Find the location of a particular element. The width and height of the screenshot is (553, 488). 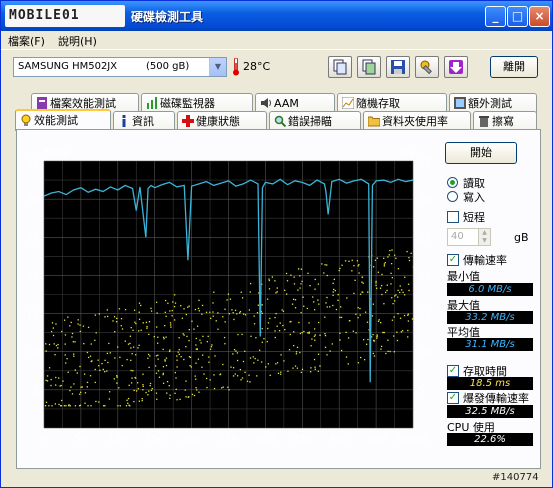

tab-random-access: 隨機存取 is located at coordinates (392, 103).